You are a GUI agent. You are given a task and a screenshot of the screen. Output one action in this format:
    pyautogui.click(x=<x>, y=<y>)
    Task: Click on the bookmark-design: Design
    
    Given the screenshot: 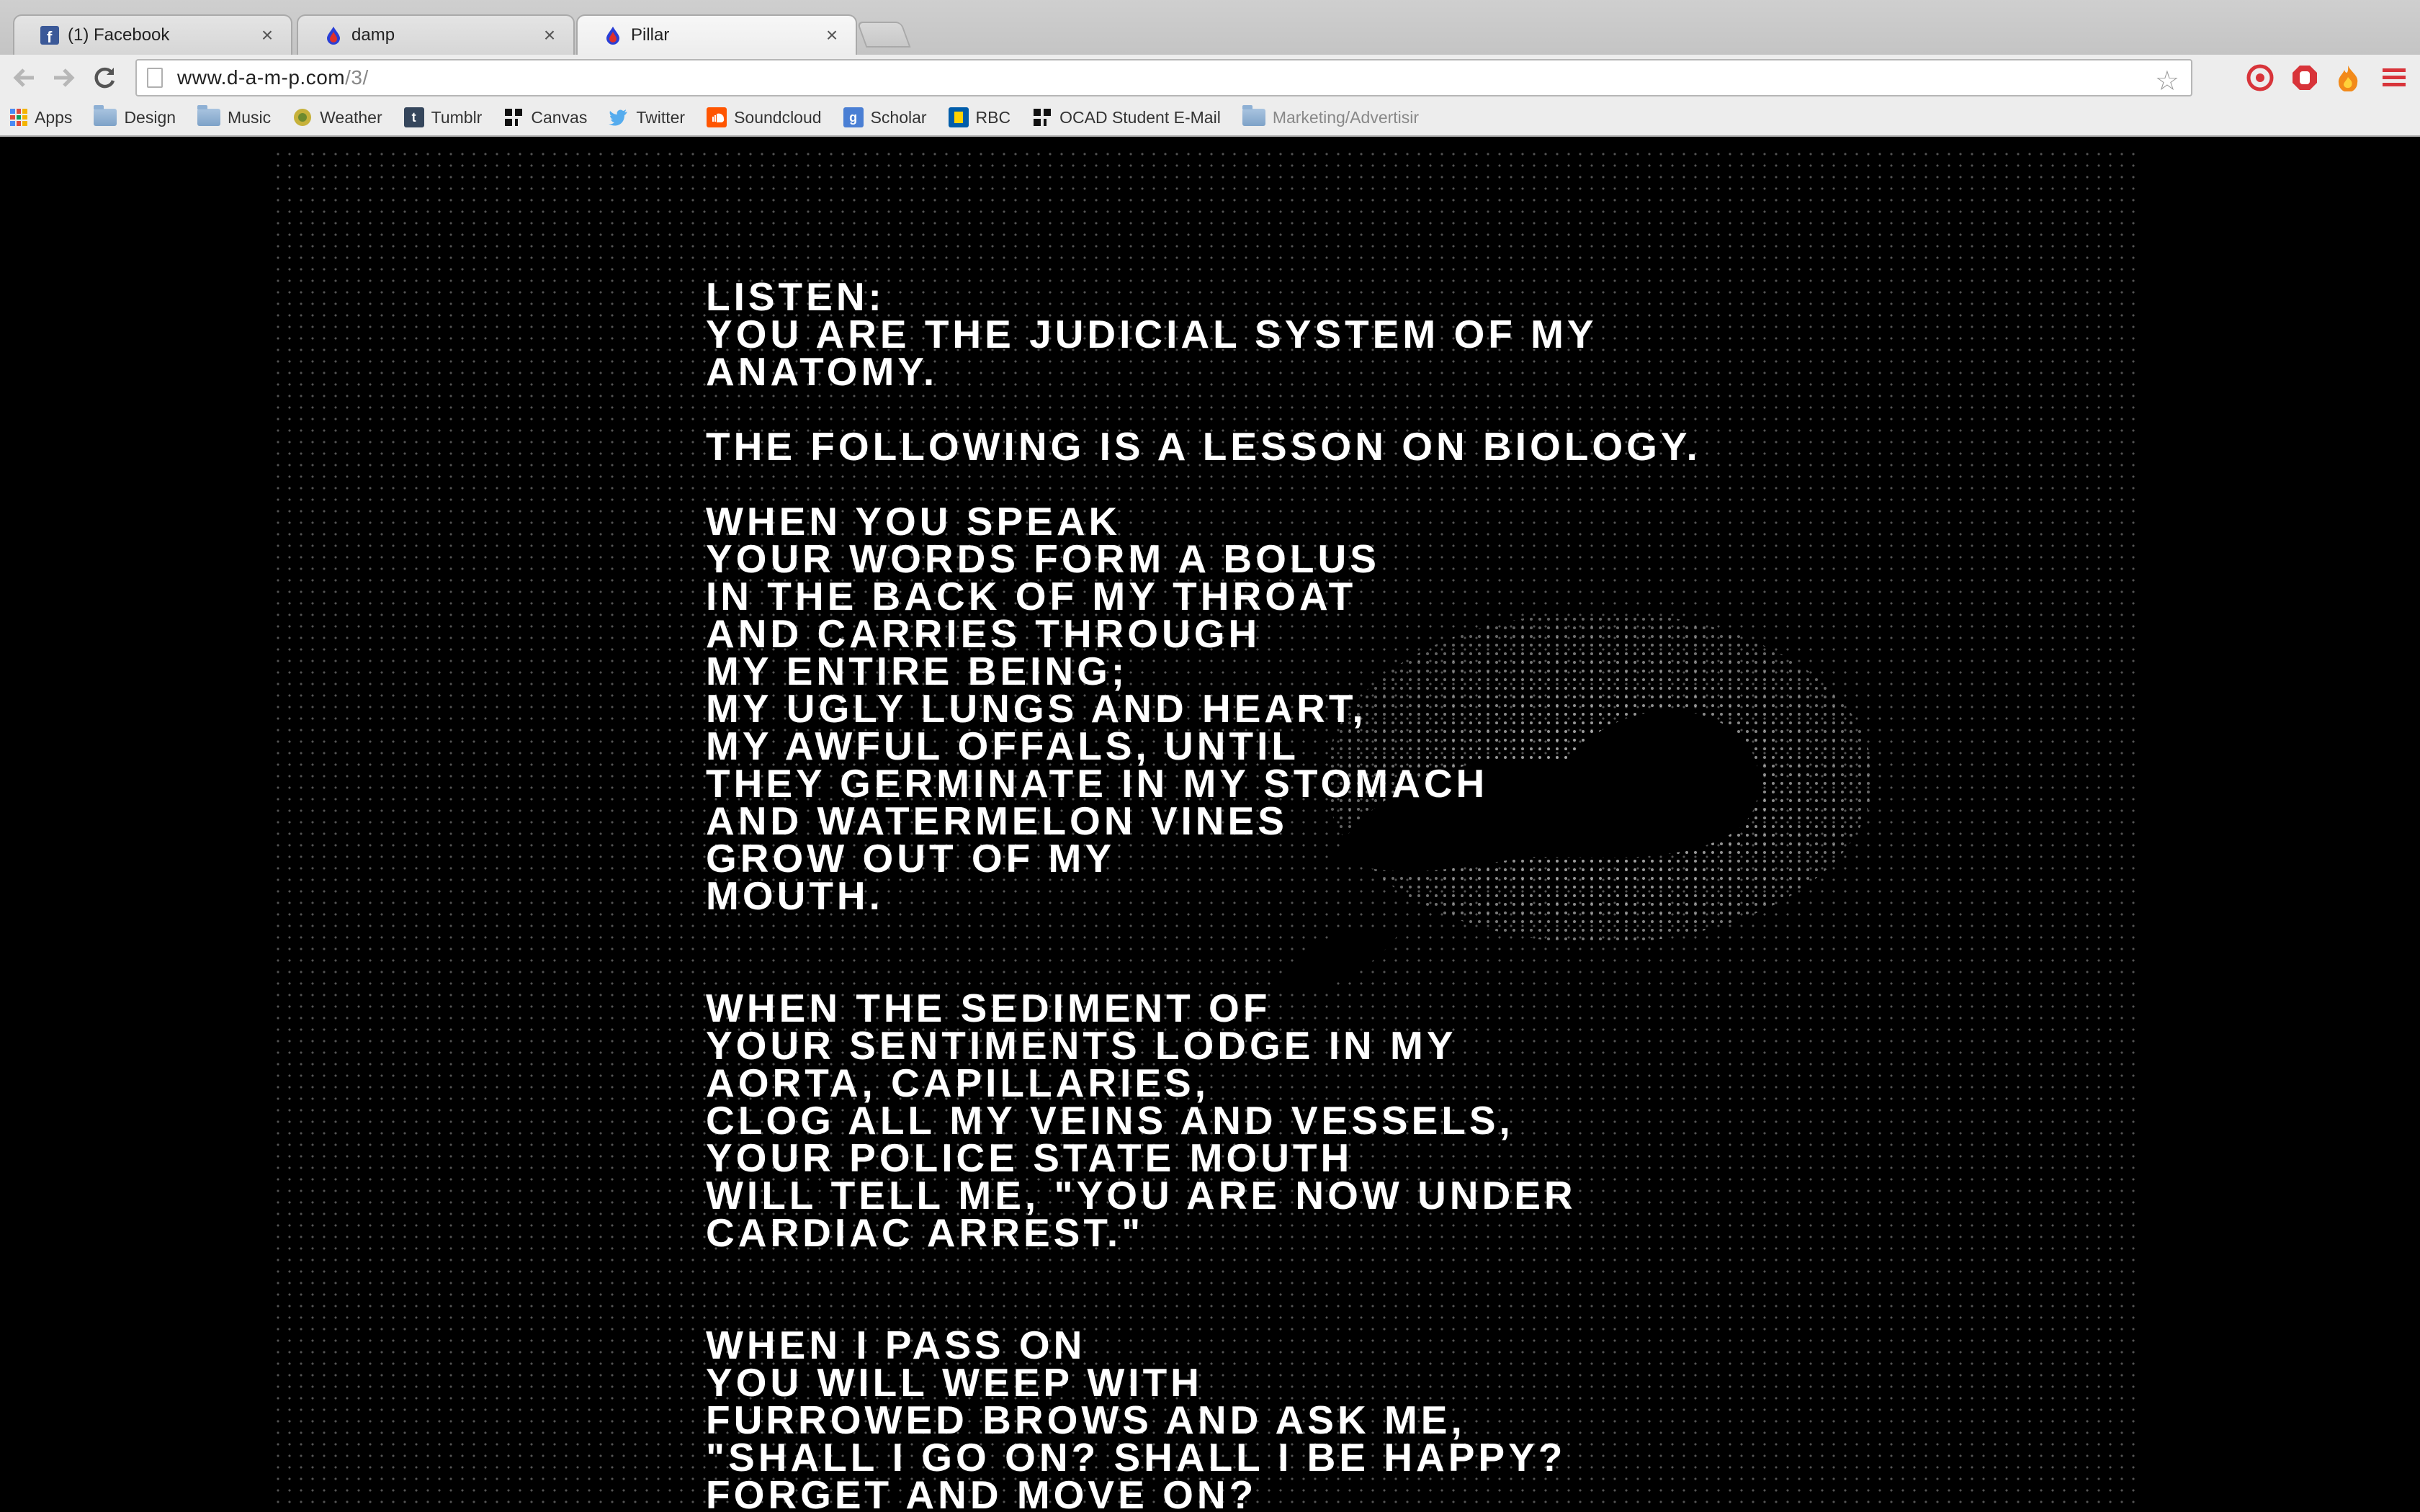 What is the action you would take?
    pyautogui.click(x=135, y=116)
    